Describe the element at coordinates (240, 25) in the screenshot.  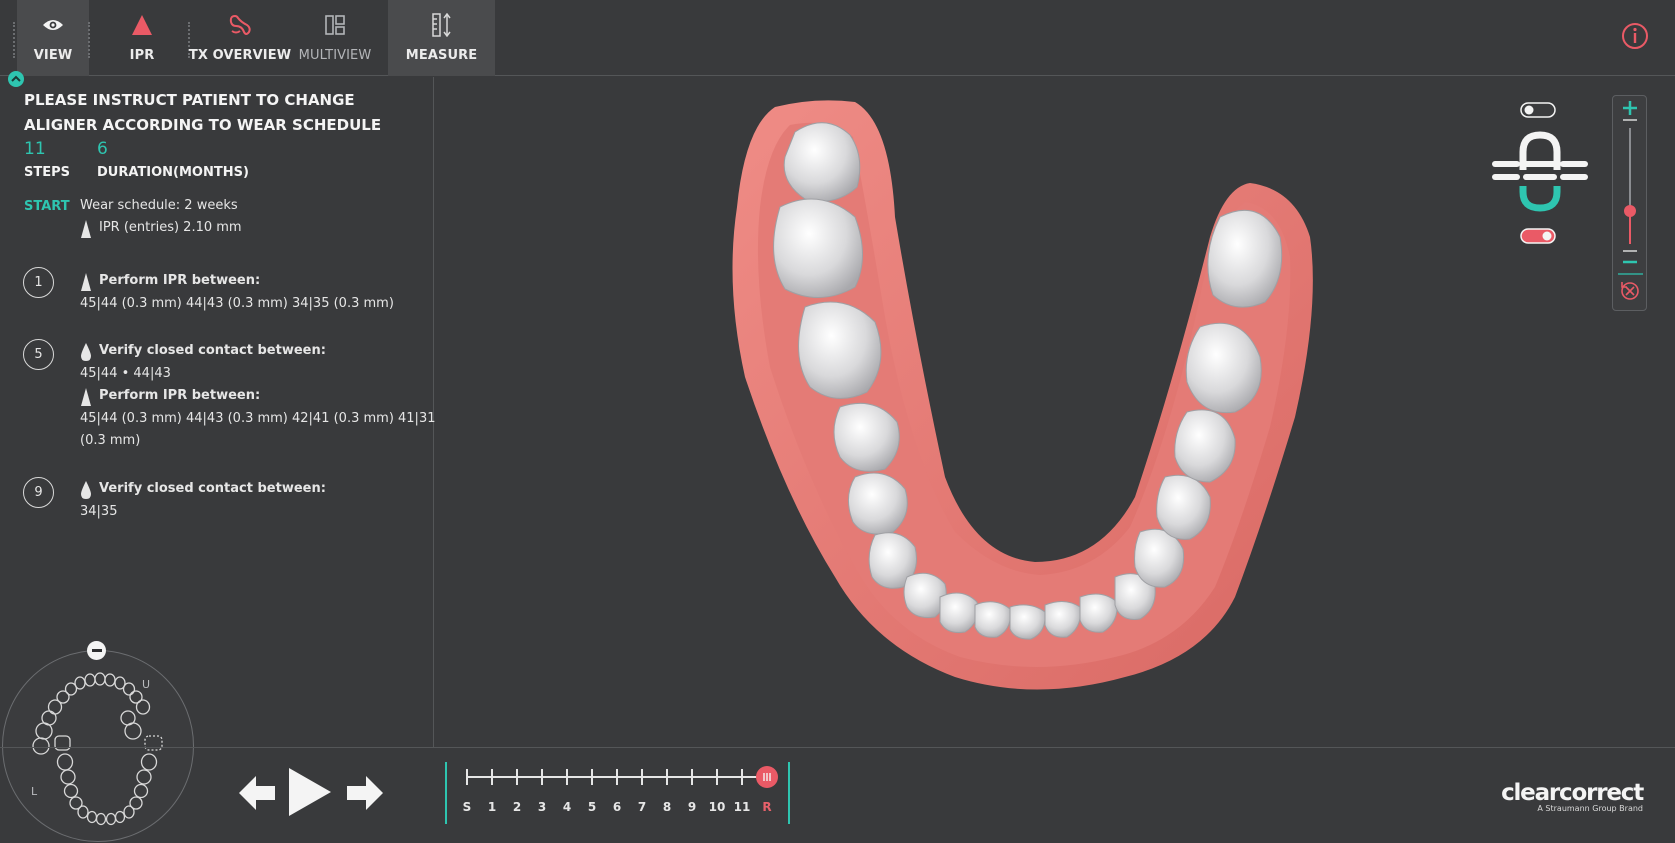
I see `tx-overview-icon` at that location.